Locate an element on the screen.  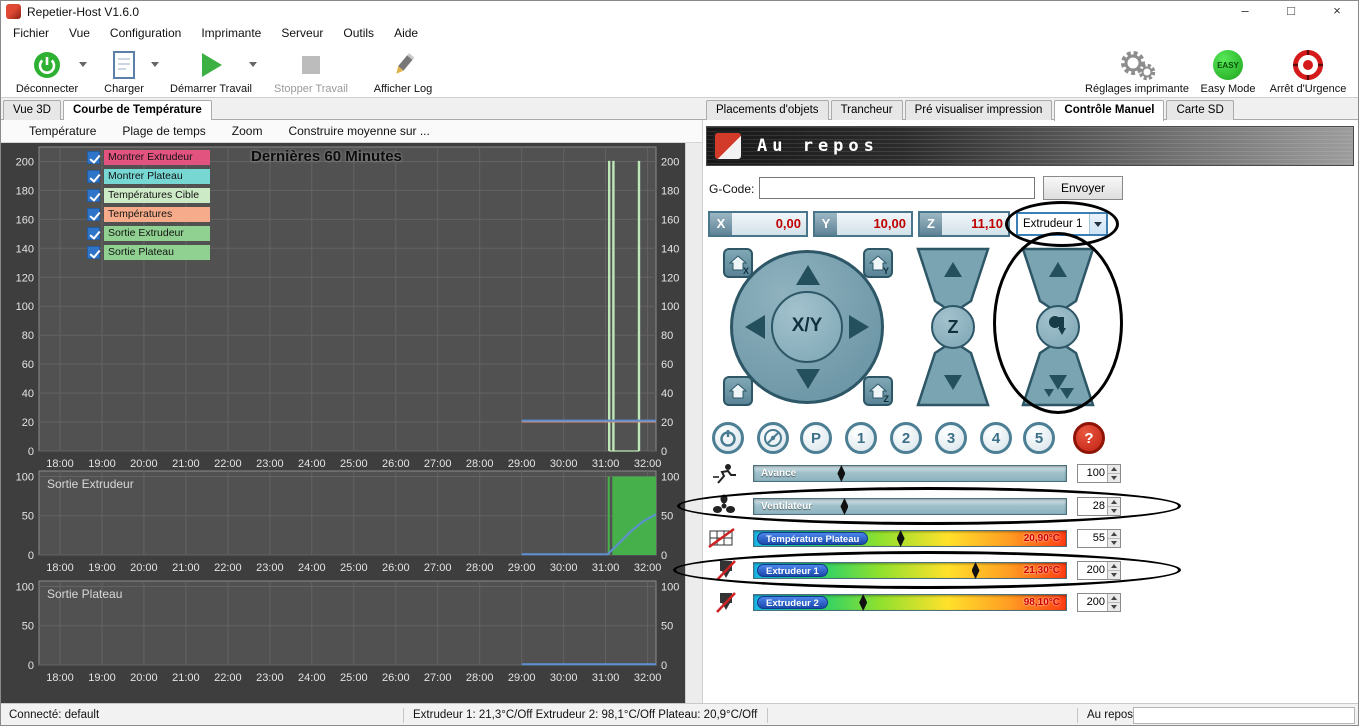
x-plus-button is located at coordinates (859, 327).